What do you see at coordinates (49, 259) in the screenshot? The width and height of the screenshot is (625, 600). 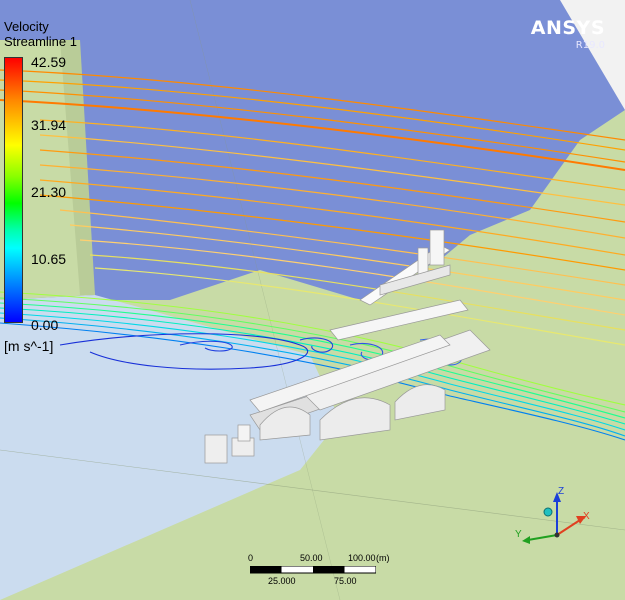 I see `legend-tick: 10.65` at bounding box center [49, 259].